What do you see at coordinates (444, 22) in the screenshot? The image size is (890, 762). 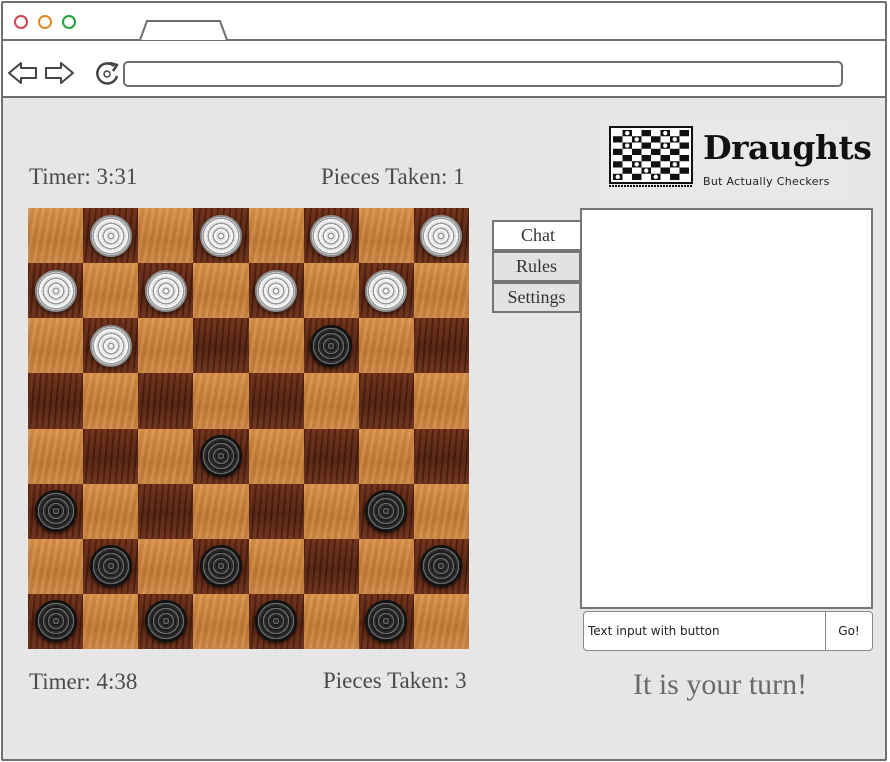 I see `title-bar` at bounding box center [444, 22].